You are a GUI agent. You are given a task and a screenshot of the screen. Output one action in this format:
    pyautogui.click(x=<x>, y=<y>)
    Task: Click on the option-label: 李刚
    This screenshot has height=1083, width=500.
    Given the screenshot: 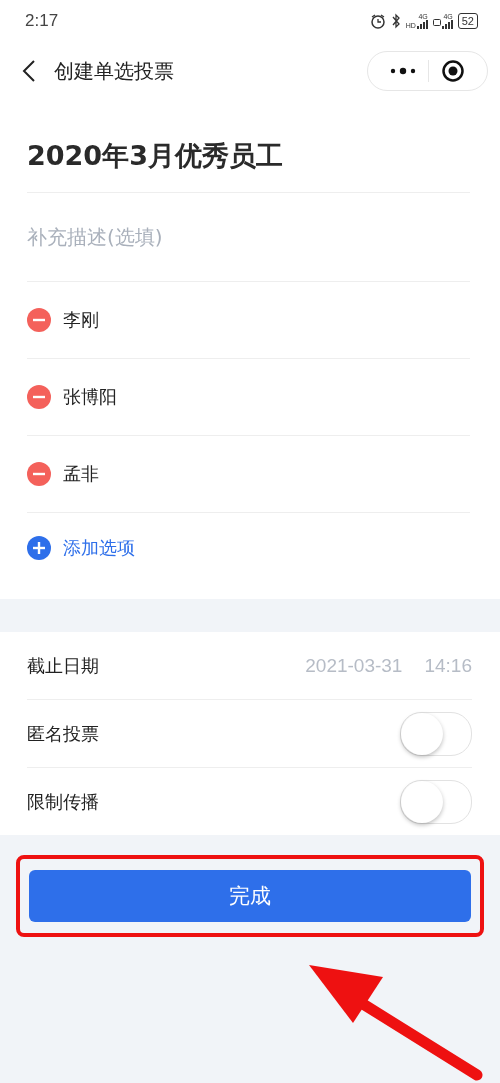 What is the action you would take?
    pyautogui.click(x=81, y=320)
    